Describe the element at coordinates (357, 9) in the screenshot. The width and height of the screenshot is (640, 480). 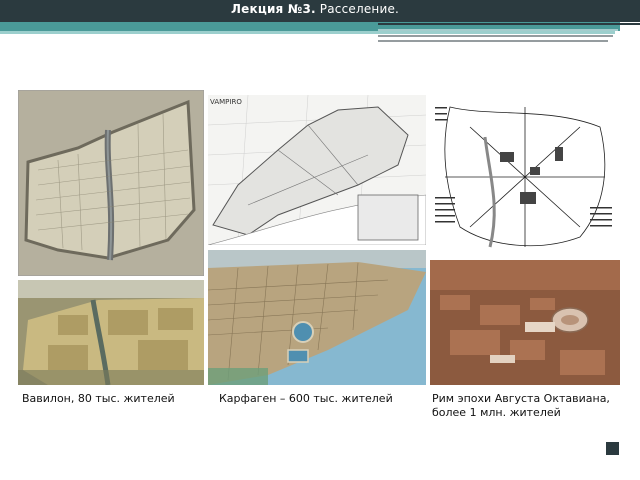
I see `slide-title-rest: Расселение.` at that location.